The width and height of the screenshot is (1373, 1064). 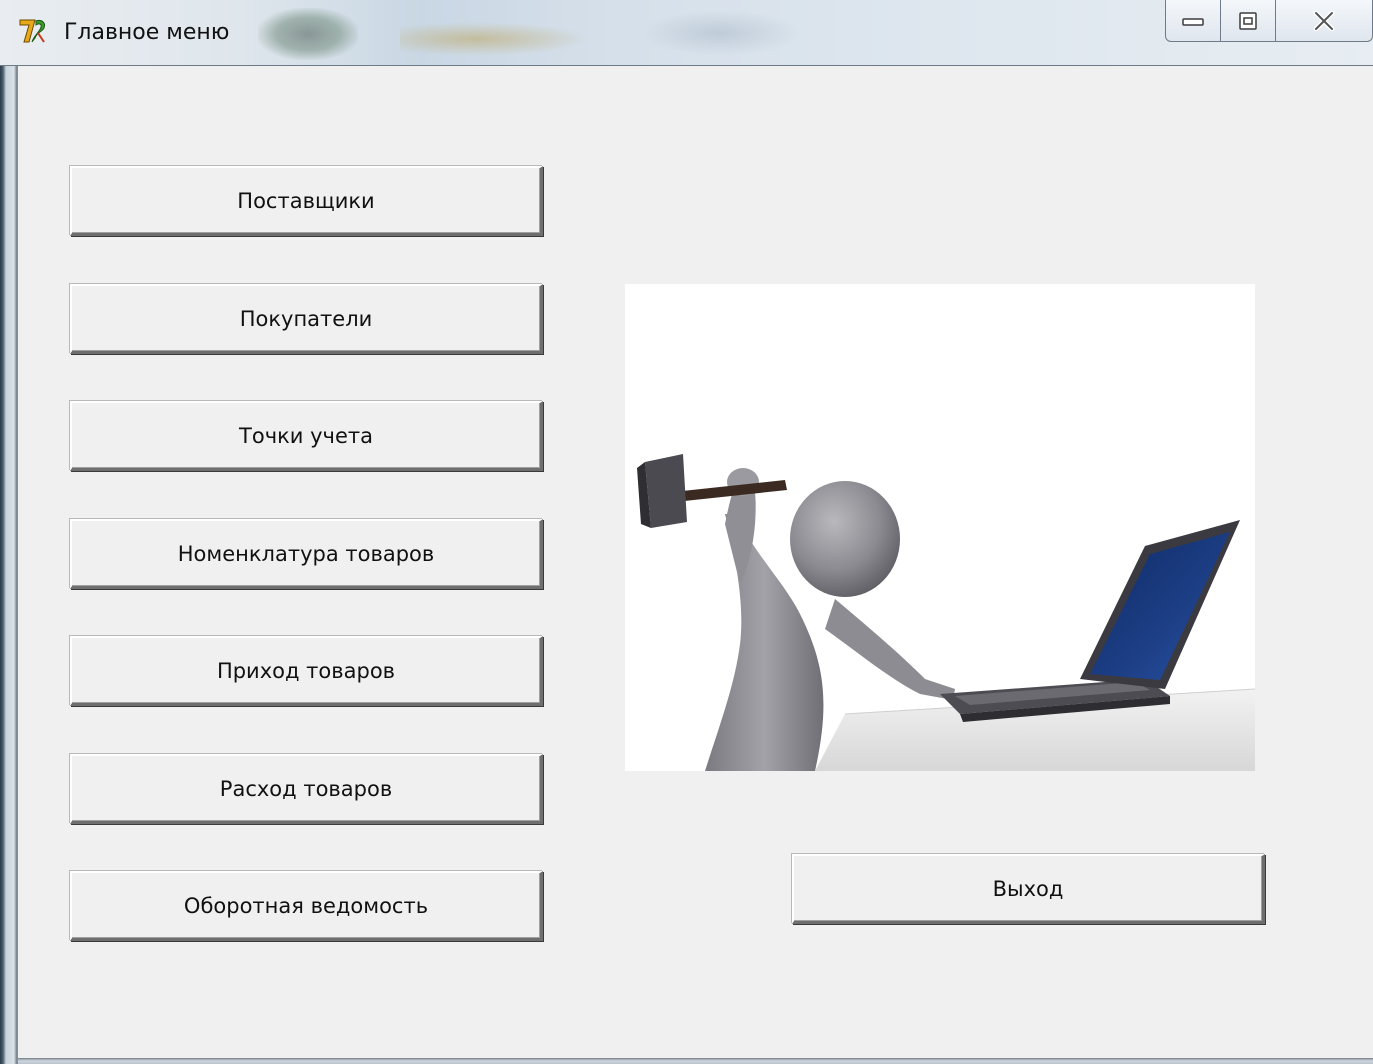 What do you see at coordinates (306, 436) in the screenshot?
I see `accounting-points-button: Точки учета` at bounding box center [306, 436].